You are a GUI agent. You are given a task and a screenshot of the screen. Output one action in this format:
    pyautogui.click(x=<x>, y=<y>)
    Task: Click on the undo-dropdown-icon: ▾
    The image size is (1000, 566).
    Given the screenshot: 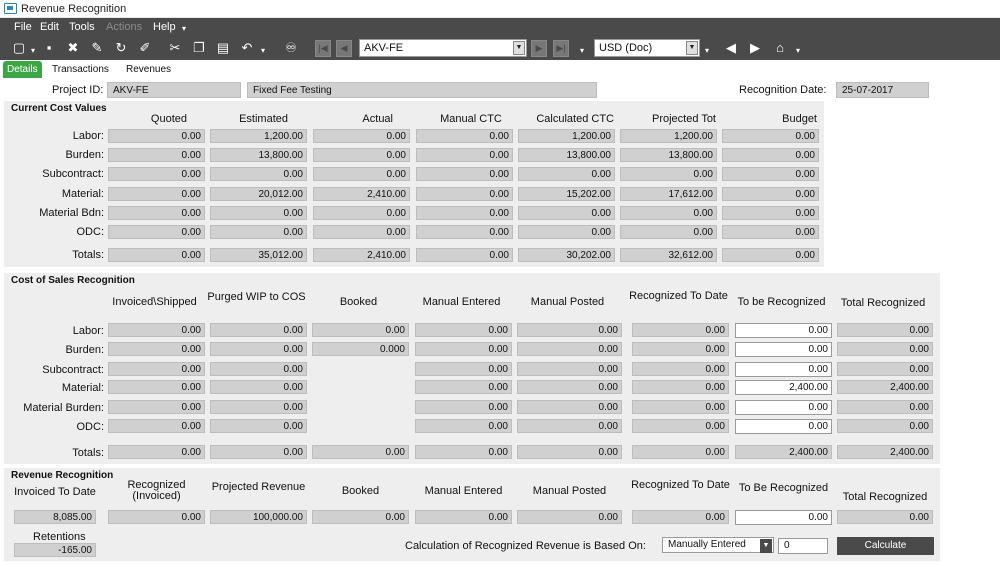 What is the action you would take?
    pyautogui.click(x=263, y=51)
    